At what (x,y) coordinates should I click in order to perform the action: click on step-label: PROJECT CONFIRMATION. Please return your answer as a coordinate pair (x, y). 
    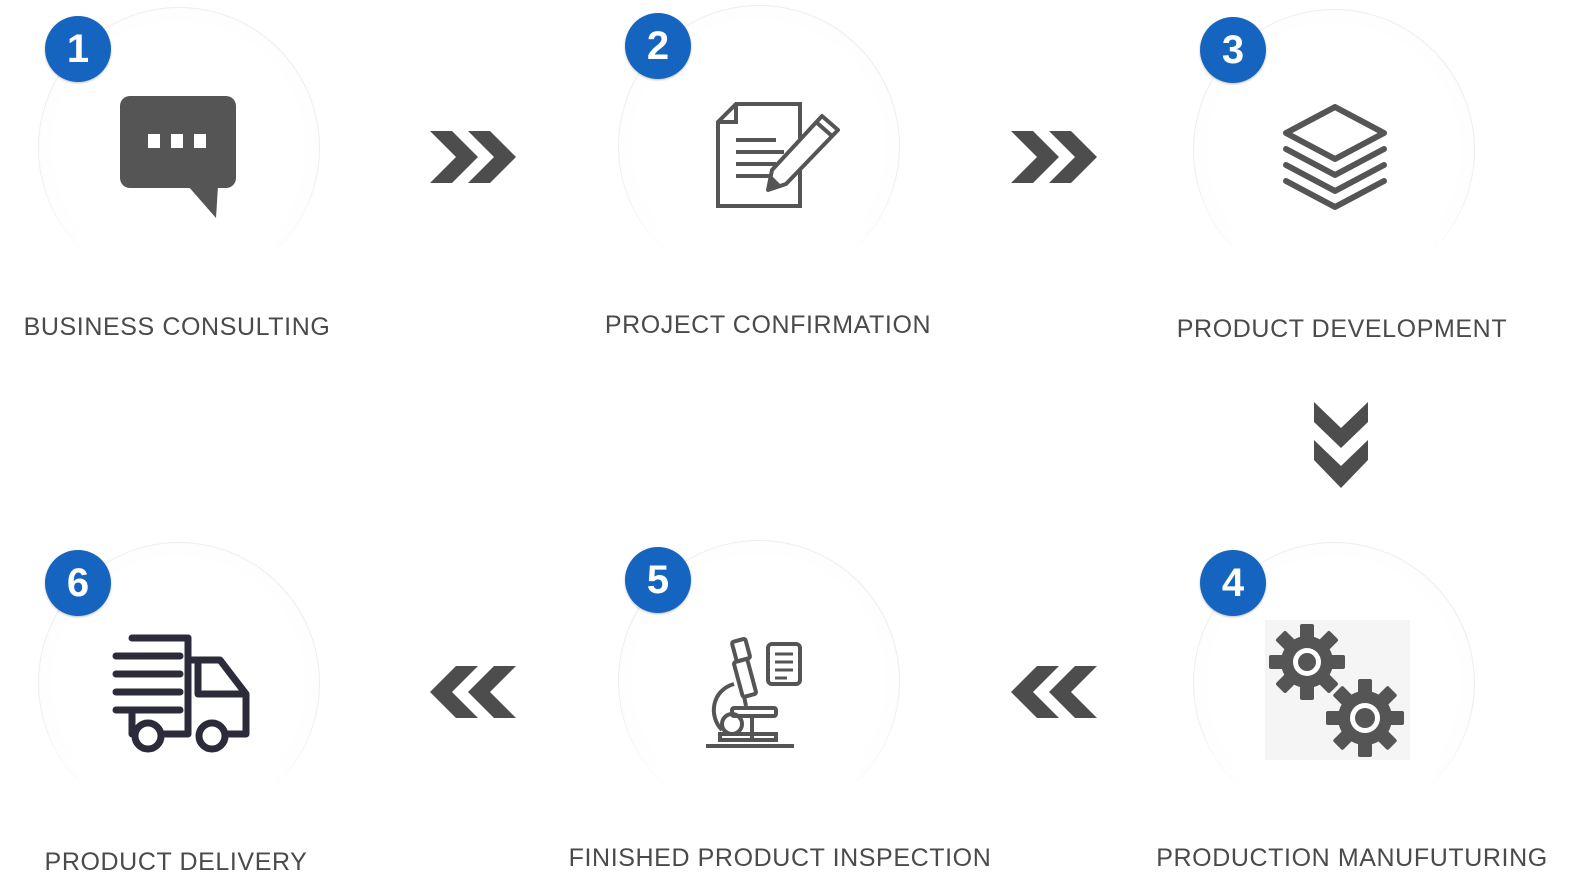
    Looking at the image, I should click on (768, 325).